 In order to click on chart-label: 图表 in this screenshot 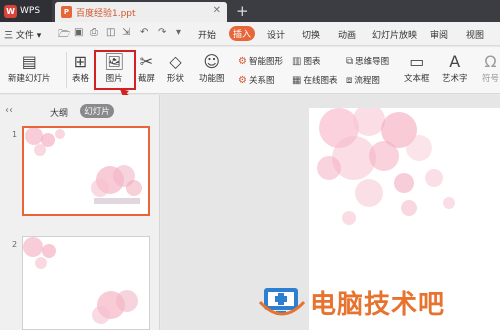, I will do `click(312, 62)`.